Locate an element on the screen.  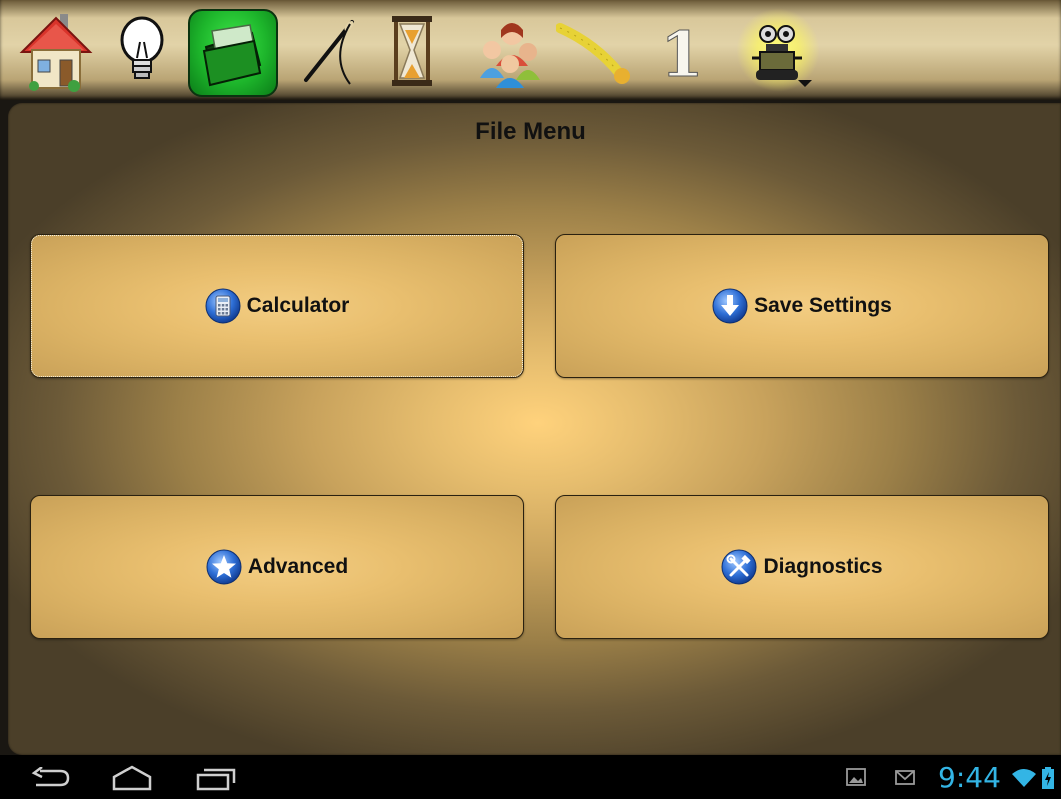
calculator-button: Calculator is located at coordinates (277, 306).